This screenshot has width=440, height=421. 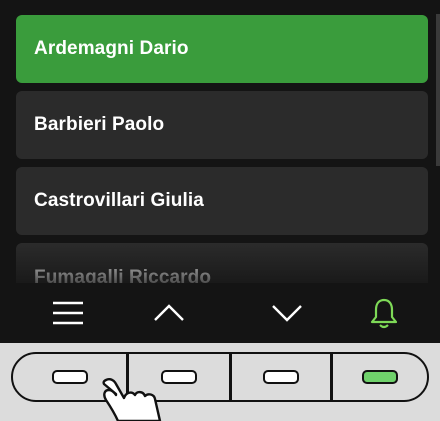 I want to click on bell-hw-button, so click(x=379, y=377).